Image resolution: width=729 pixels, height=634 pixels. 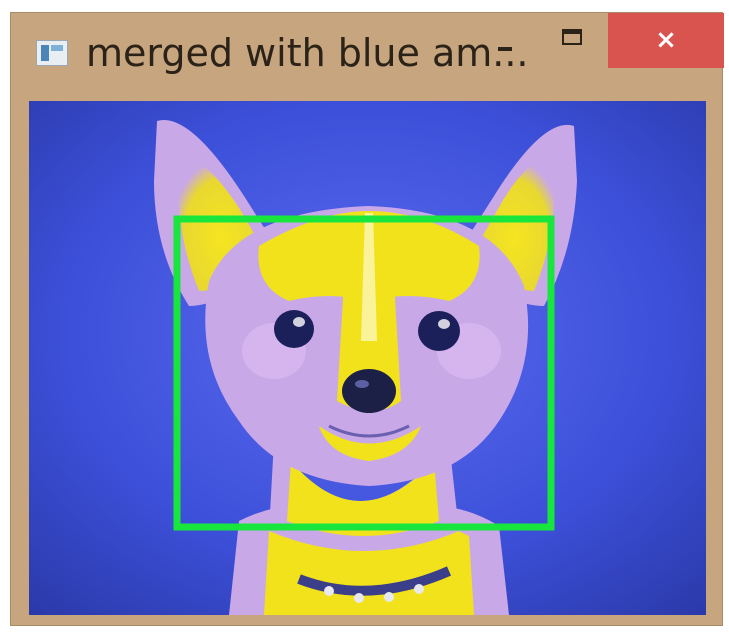 What do you see at coordinates (52, 53) in the screenshot?
I see `app-window-icon` at bounding box center [52, 53].